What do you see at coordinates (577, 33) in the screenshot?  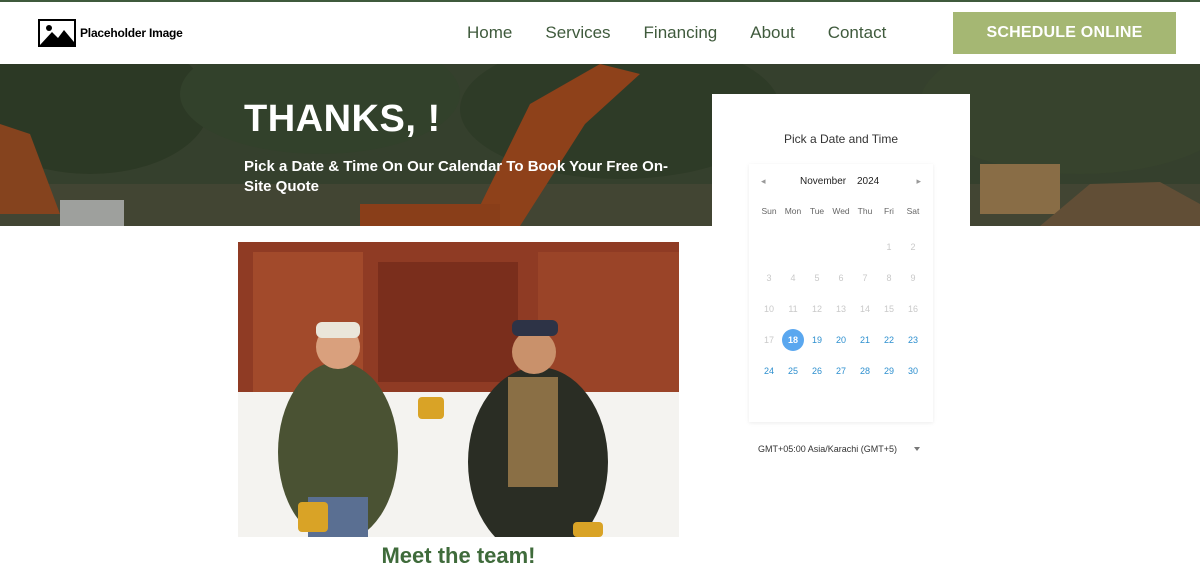 I see `nav-services: Services` at bounding box center [577, 33].